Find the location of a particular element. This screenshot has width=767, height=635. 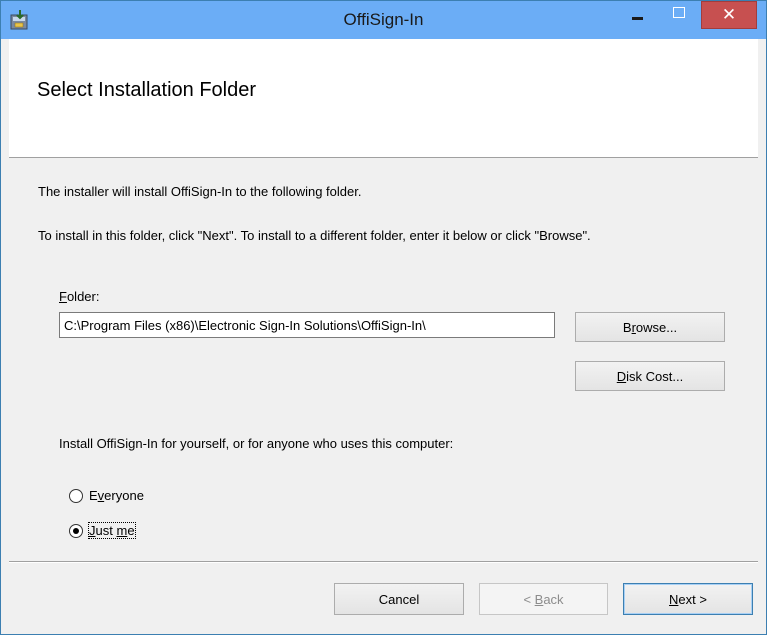

back-label-start: < is located at coordinates (529, 599).